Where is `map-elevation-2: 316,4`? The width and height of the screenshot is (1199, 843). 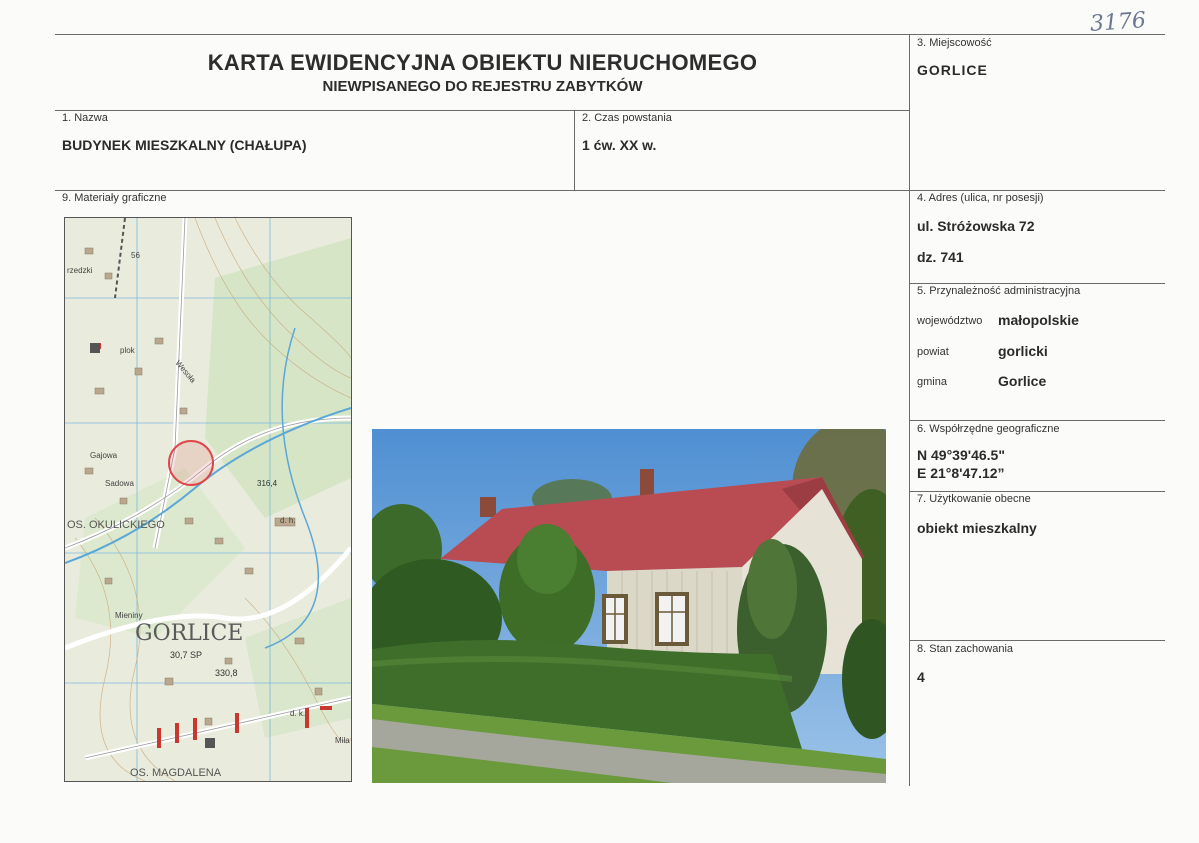
map-elevation-2: 316,4 is located at coordinates (267, 483).